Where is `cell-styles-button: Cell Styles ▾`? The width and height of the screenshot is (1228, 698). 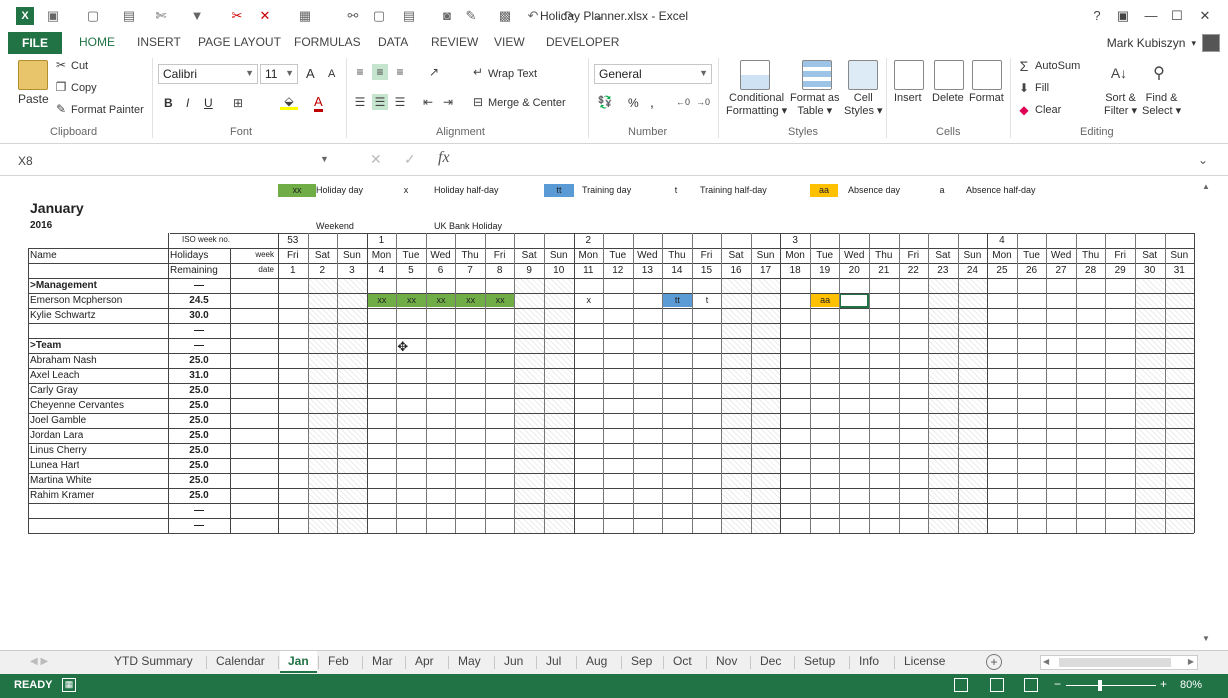
cell-styles-button: Cell Styles ▾ is located at coordinates (863, 104).